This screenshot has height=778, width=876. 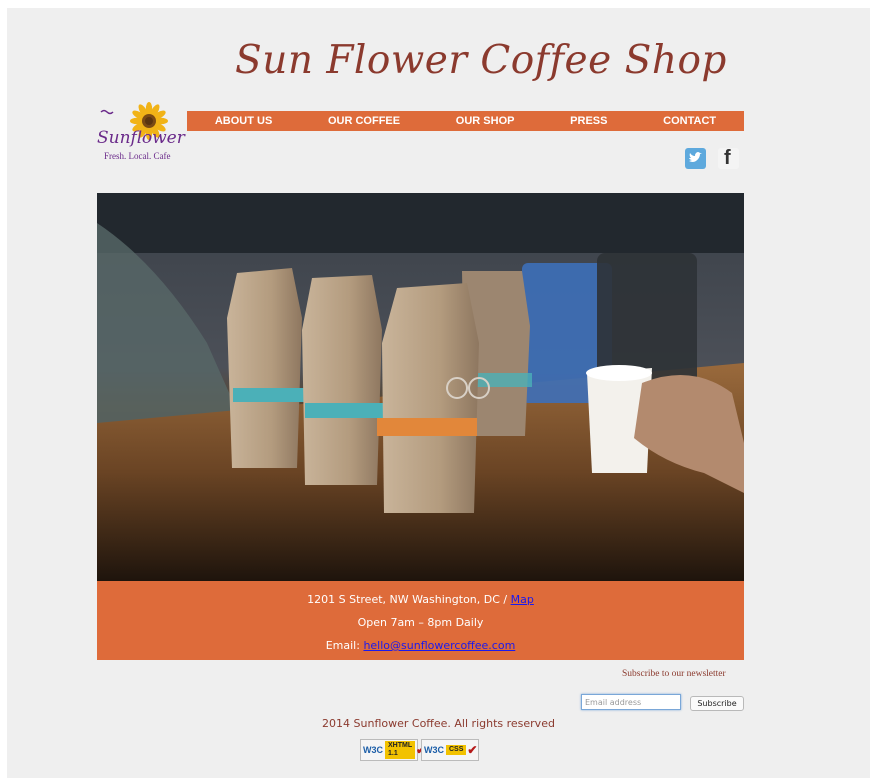 I want to click on facebook-icon: f, so click(x=727, y=158).